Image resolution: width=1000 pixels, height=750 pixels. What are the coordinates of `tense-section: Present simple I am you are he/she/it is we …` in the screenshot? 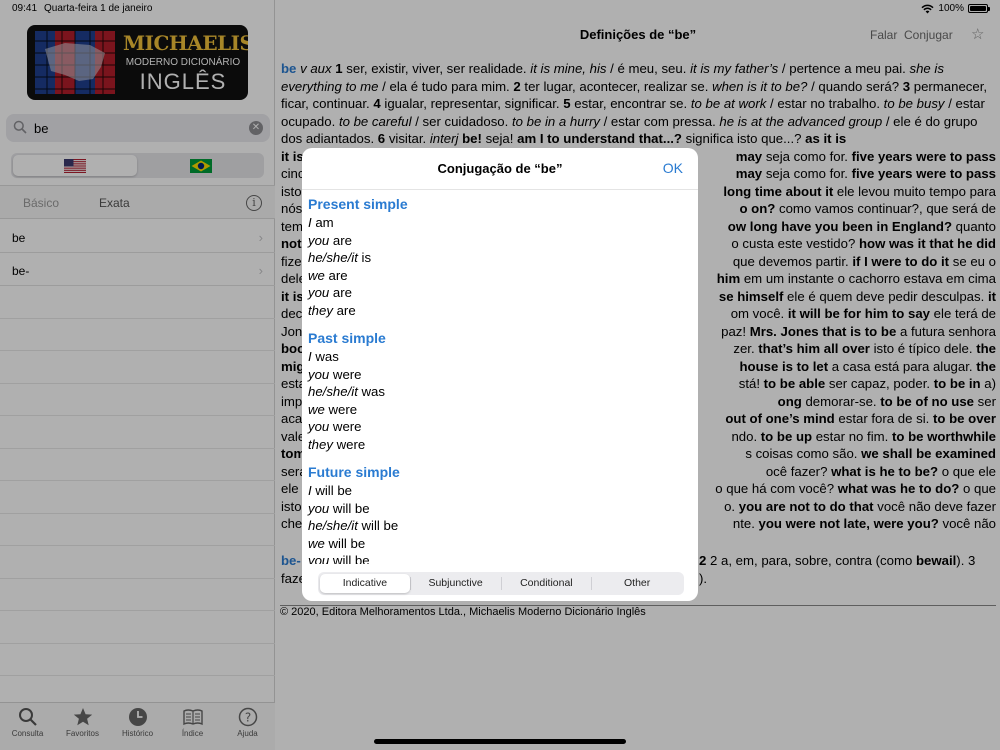 It's located at (500, 257).